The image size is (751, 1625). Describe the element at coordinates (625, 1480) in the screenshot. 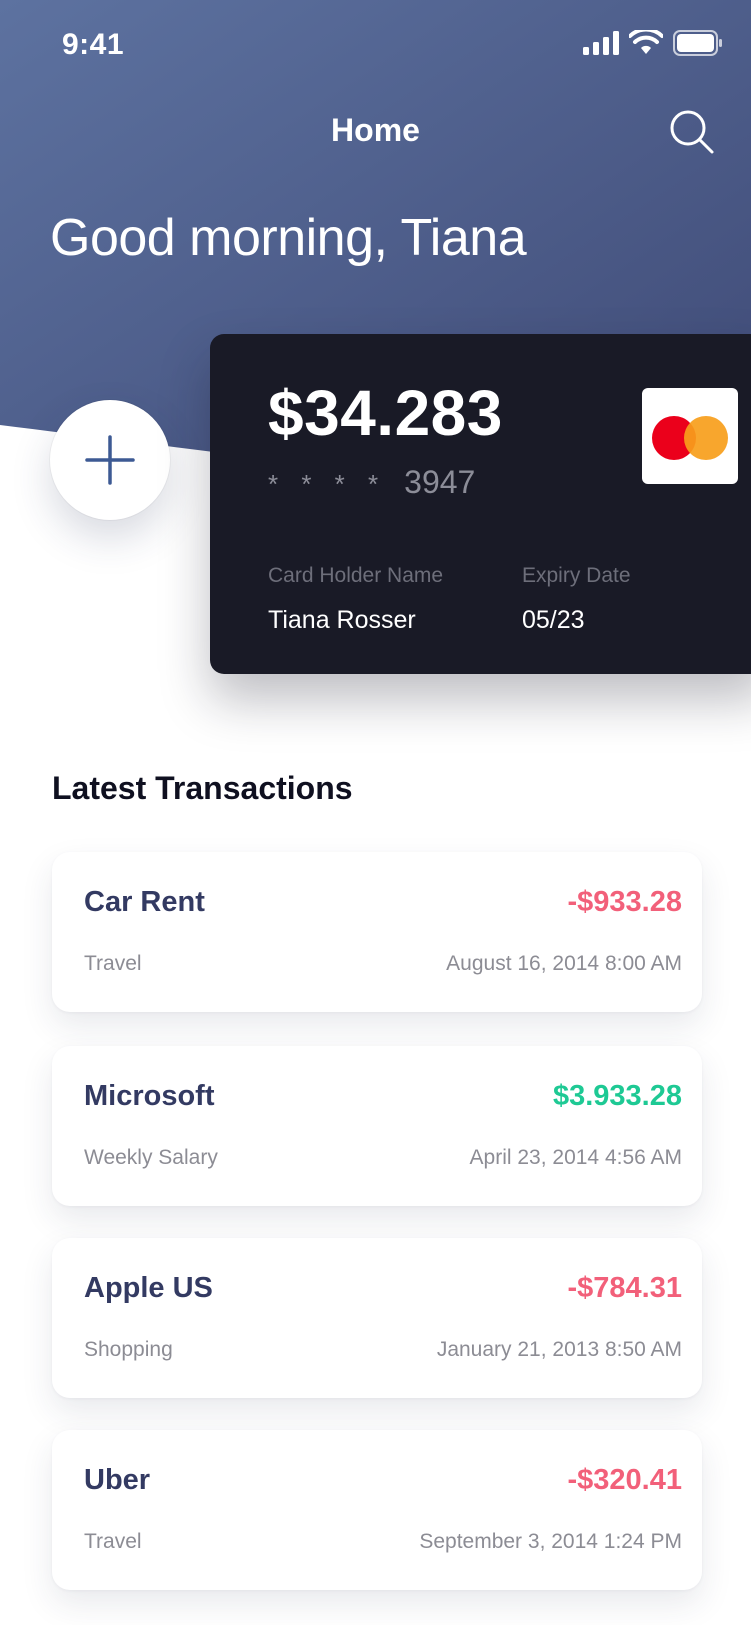

I see `transaction-amount: -$320.41` at that location.